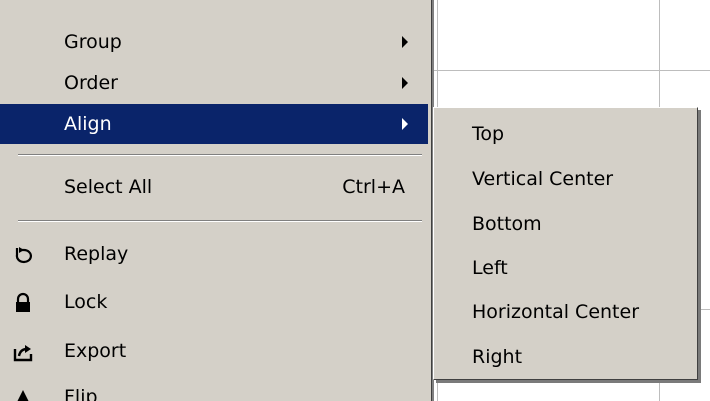  What do you see at coordinates (93, 42) in the screenshot?
I see `menu-item-label: Group` at bounding box center [93, 42].